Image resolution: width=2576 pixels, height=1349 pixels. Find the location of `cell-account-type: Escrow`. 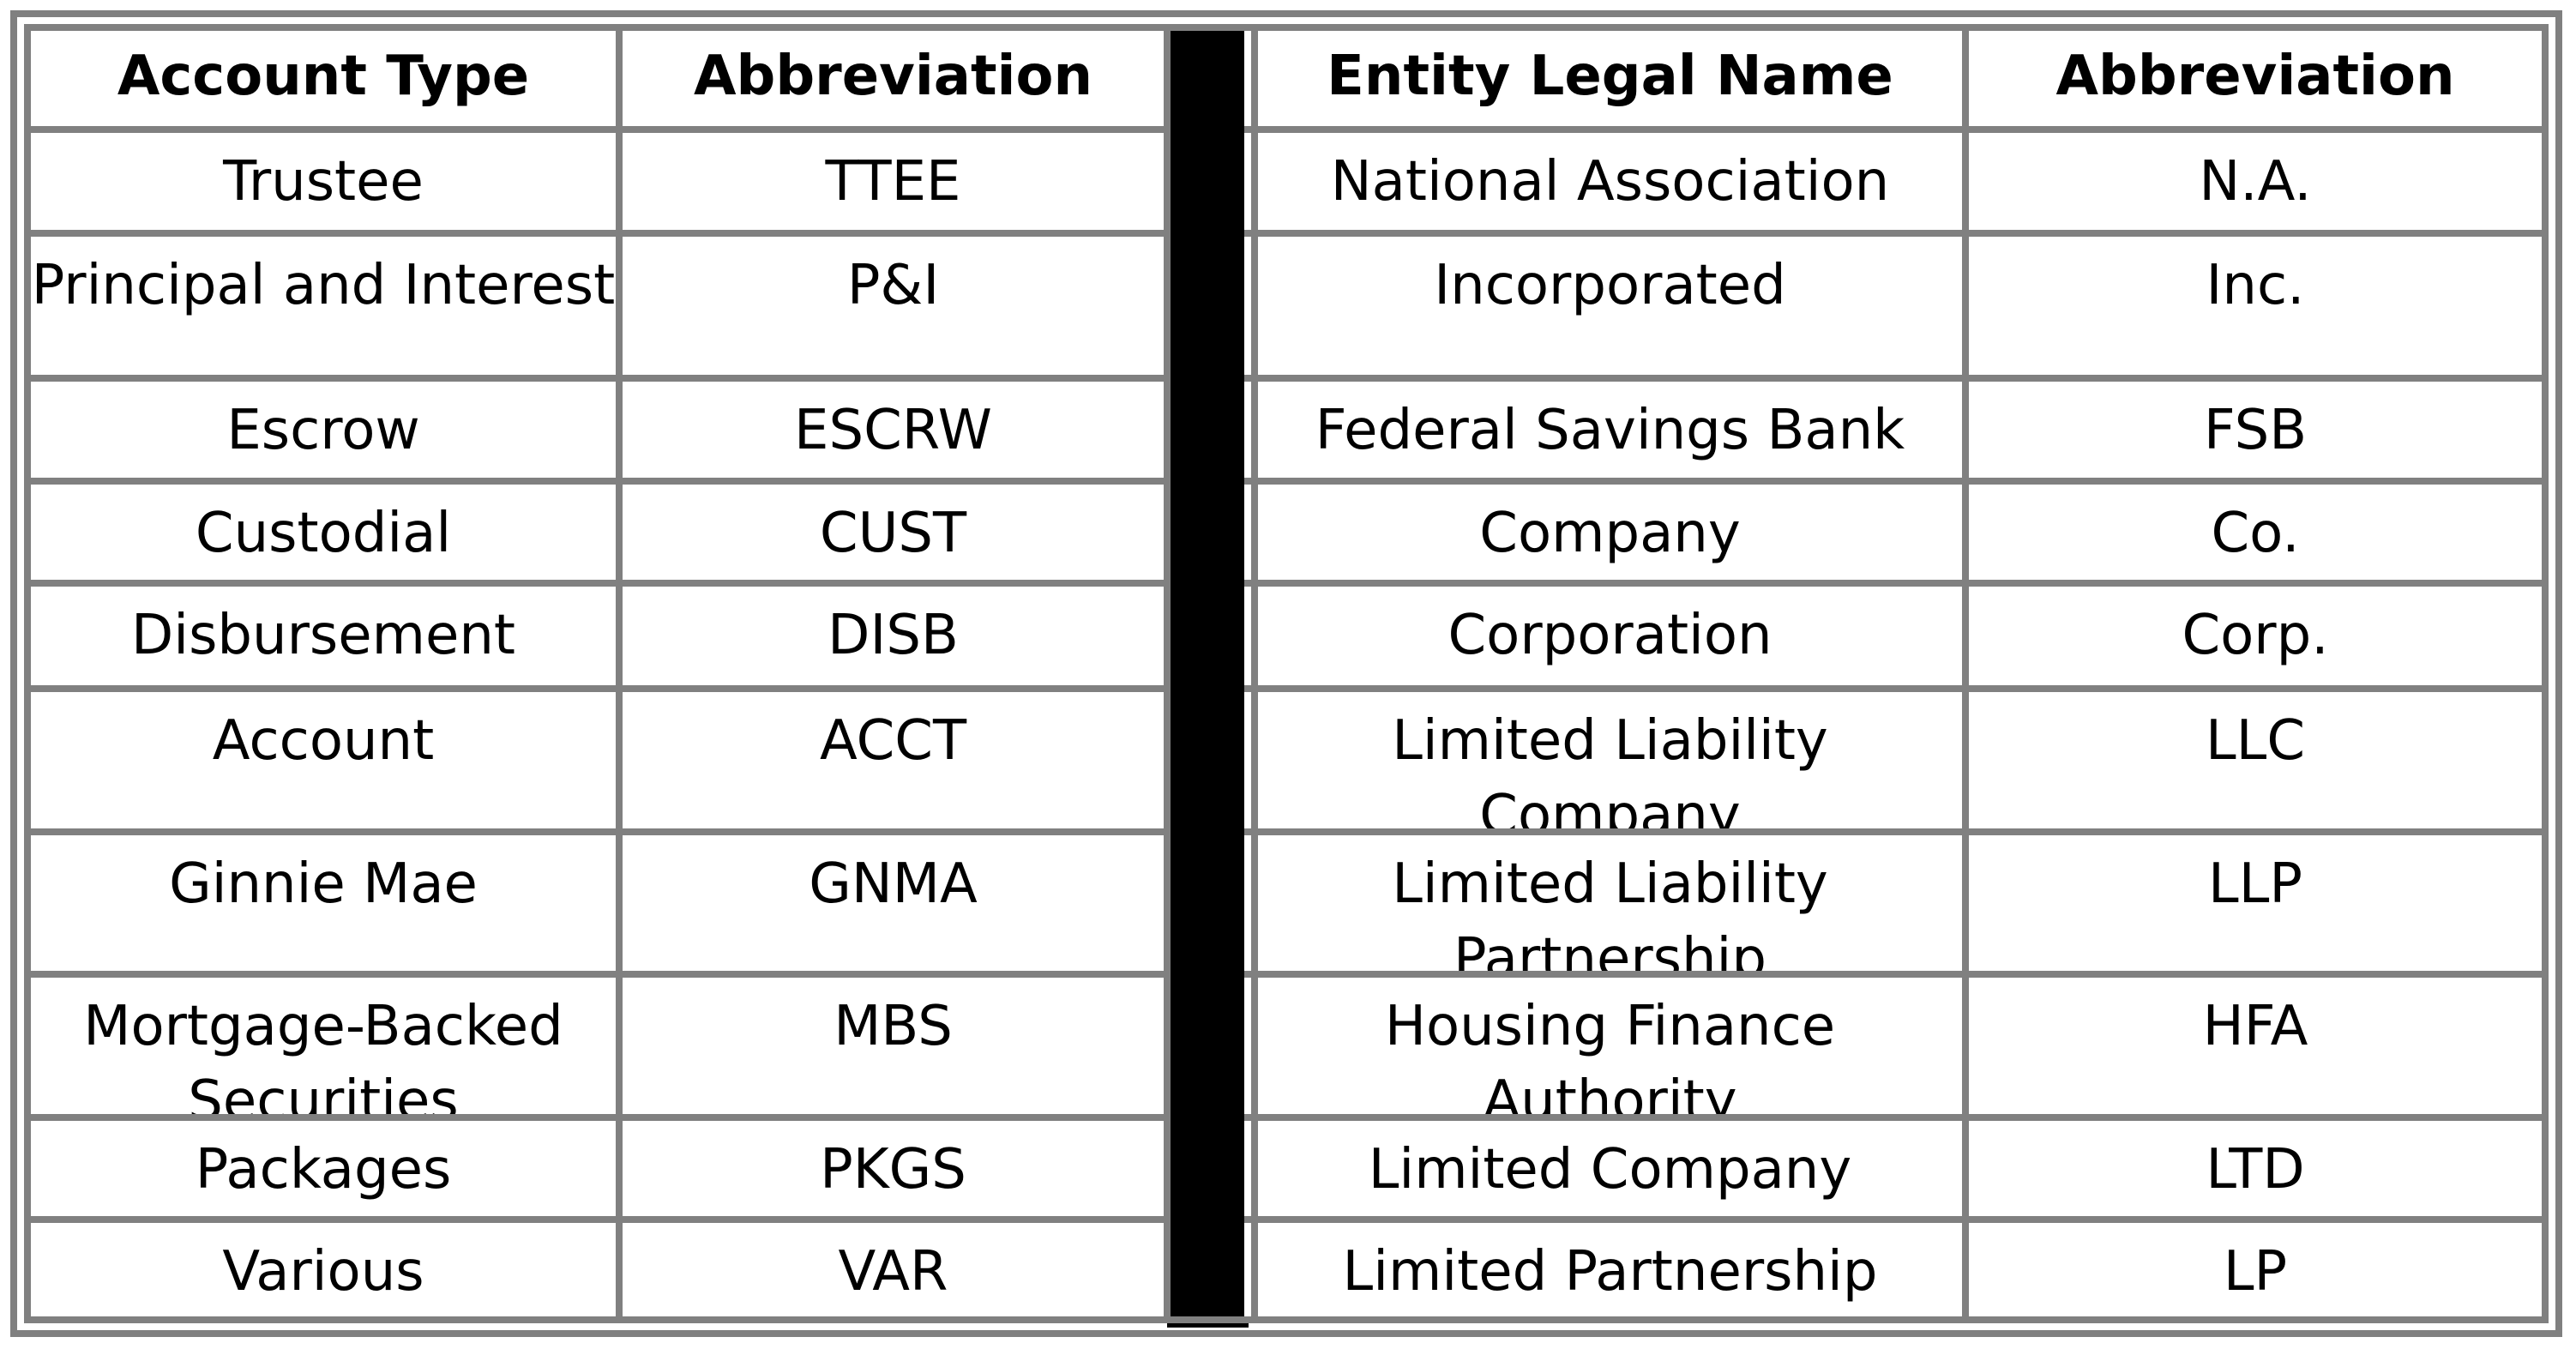

cell-account-type: Escrow is located at coordinates (323, 430).